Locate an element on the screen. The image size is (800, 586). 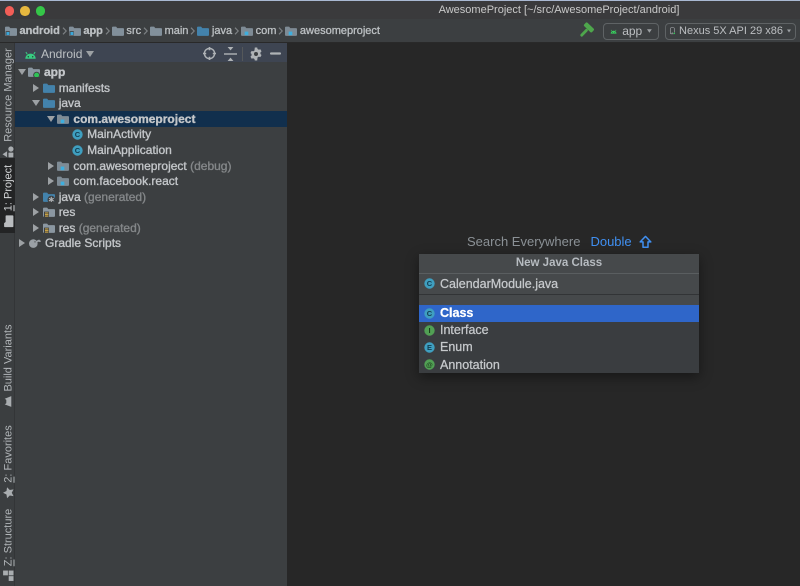
svg-text: I is located at coordinates (429, 330).